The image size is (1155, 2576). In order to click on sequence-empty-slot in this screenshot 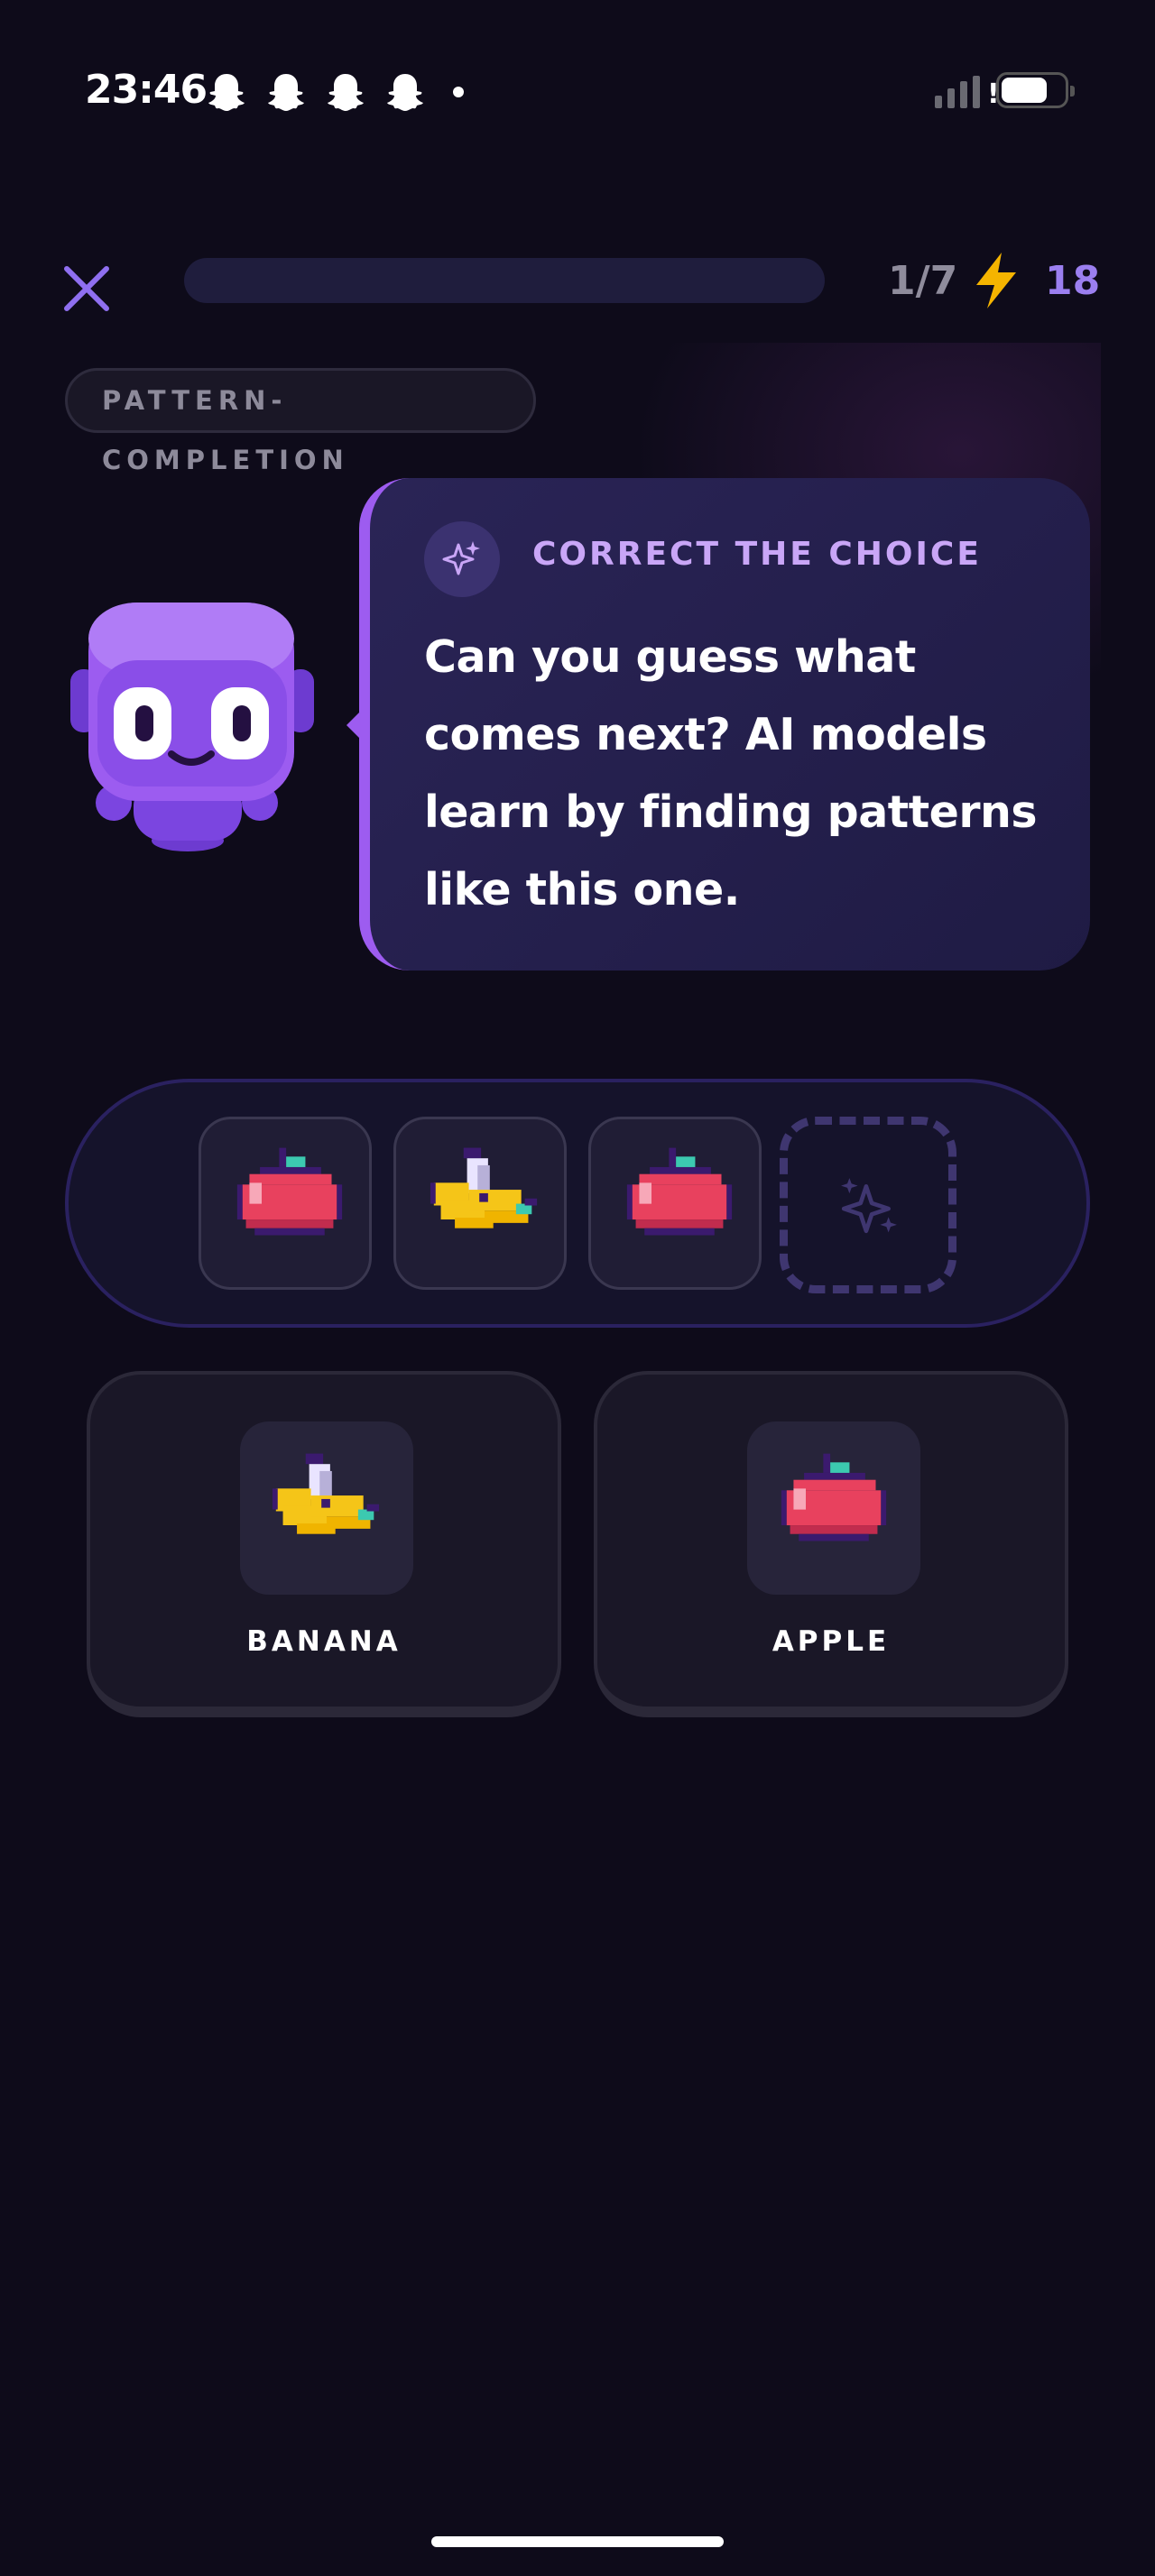, I will do `click(868, 1205)`.